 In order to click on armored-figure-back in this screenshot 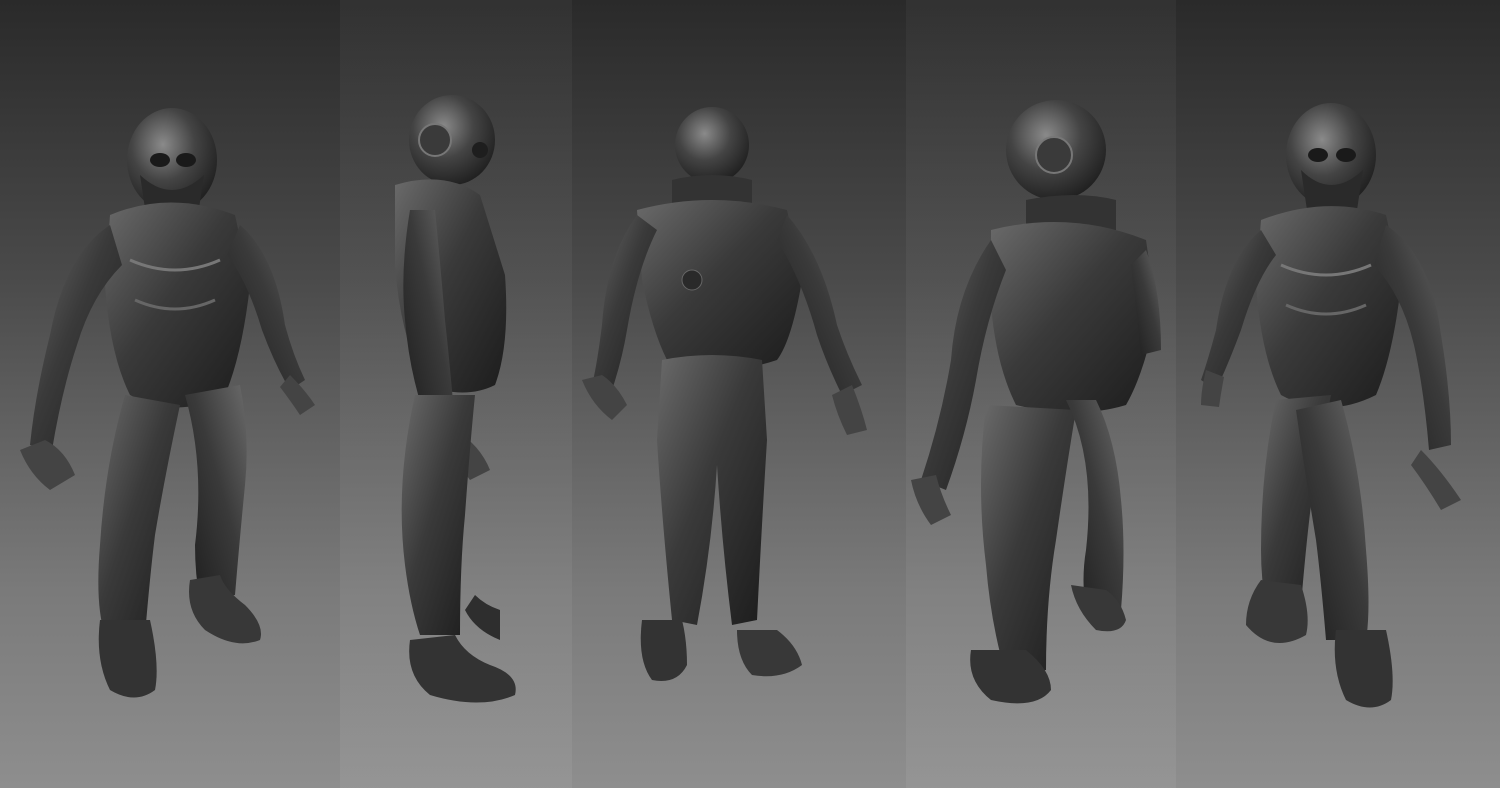, I will do `click(724, 394)`.